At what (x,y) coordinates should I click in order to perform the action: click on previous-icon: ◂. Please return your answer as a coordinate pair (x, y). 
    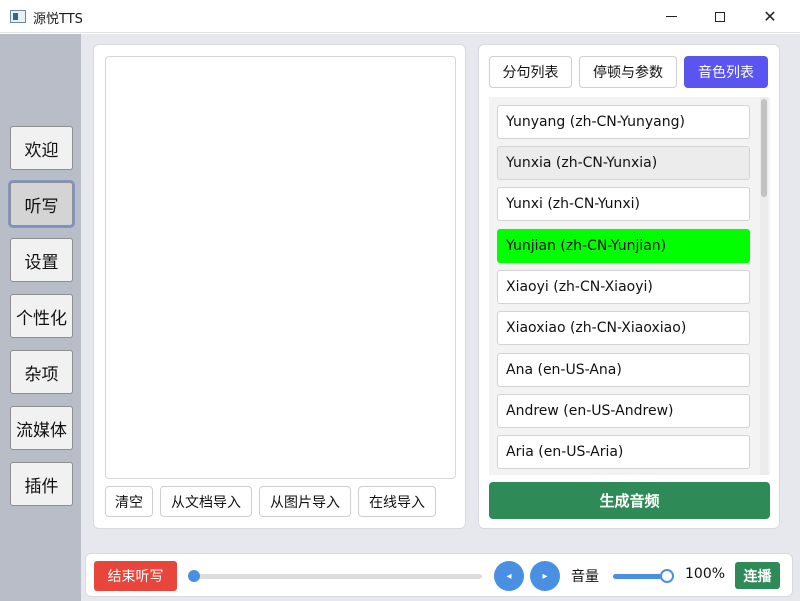
    Looking at the image, I should click on (509, 576).